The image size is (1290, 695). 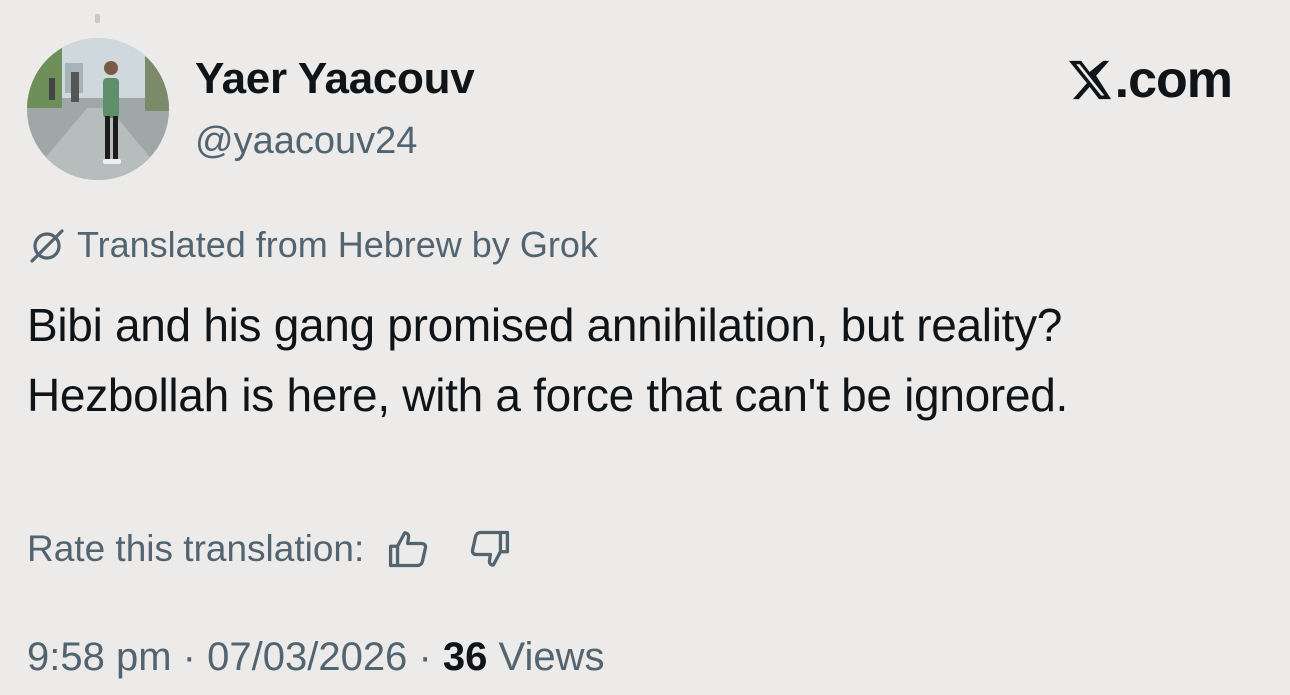 What do you see at coordinates (335, 79) in the screenshot?
I see `display-name: Yaer Yaacouv` at bounding box center [335, 79].